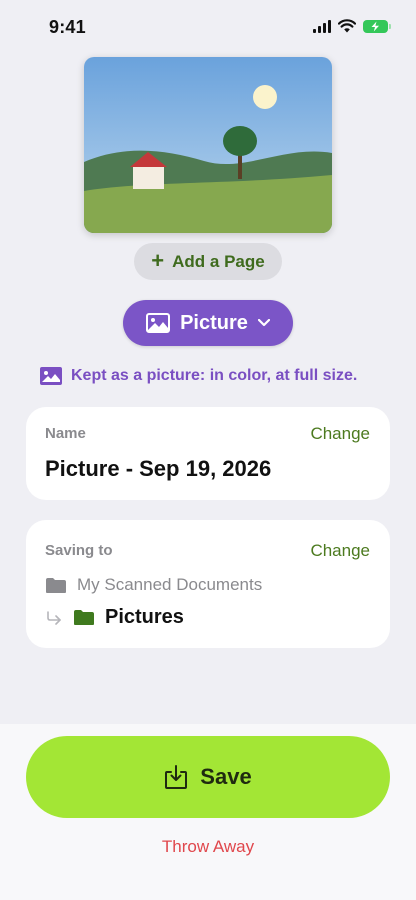  Describe the element at coordinates (67, 27) in the screenshot. I see `status-time: 9:41` at that location.